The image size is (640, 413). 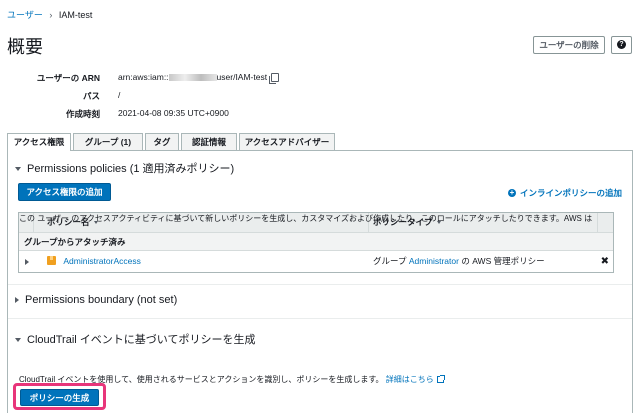 I want to click on learn-more-link: 詳細はこちら, so click(x=415, y=379).